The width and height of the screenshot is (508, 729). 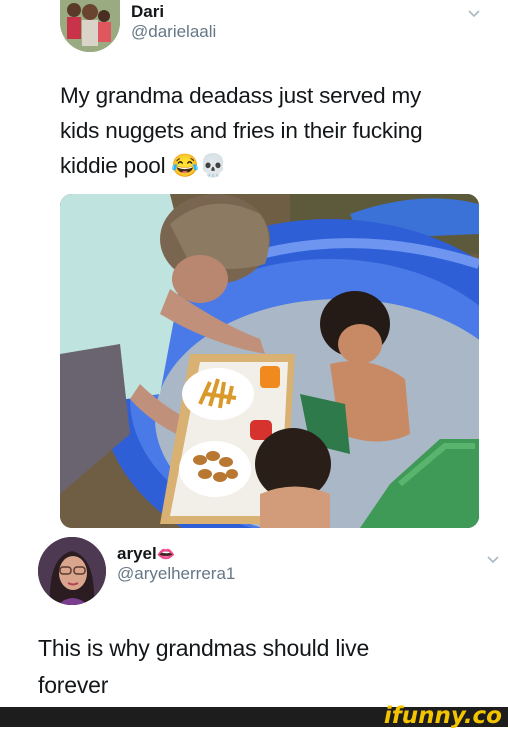 I want to click on tweet-text-line: My grandma deadass just served my, so click(x=241, y=95).